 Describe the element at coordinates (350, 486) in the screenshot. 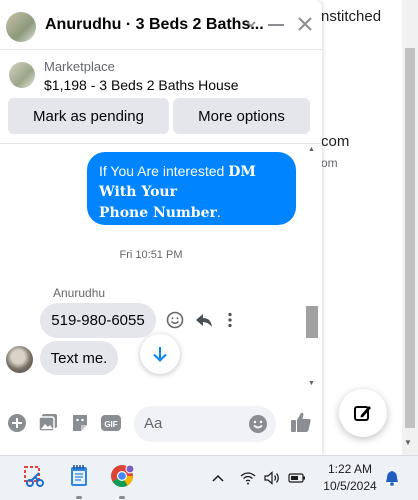

I see `clock-date: 10/5/2024` at that location.